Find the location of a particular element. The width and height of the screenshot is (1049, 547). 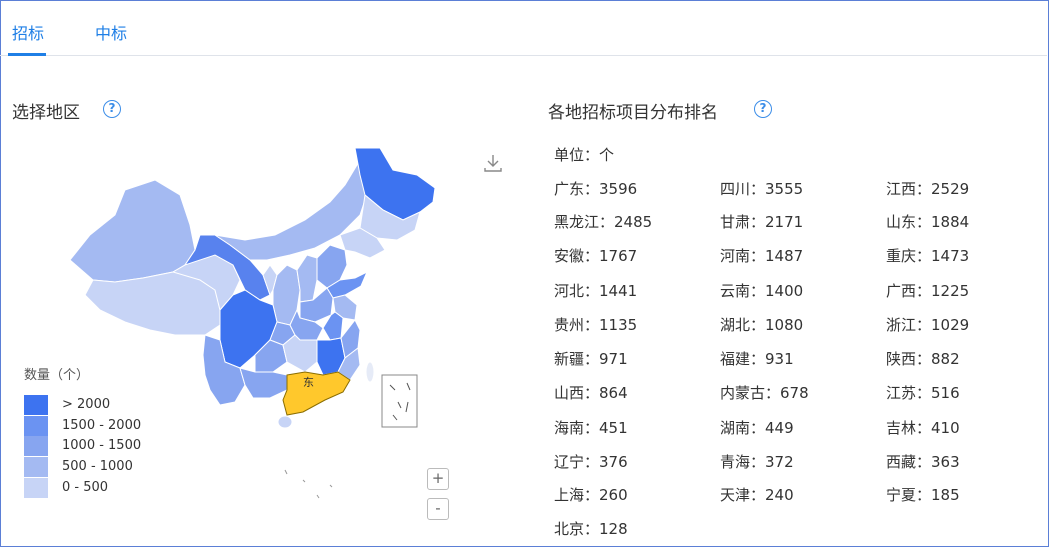

south-sea-islands is located at coordinates (308, 484).